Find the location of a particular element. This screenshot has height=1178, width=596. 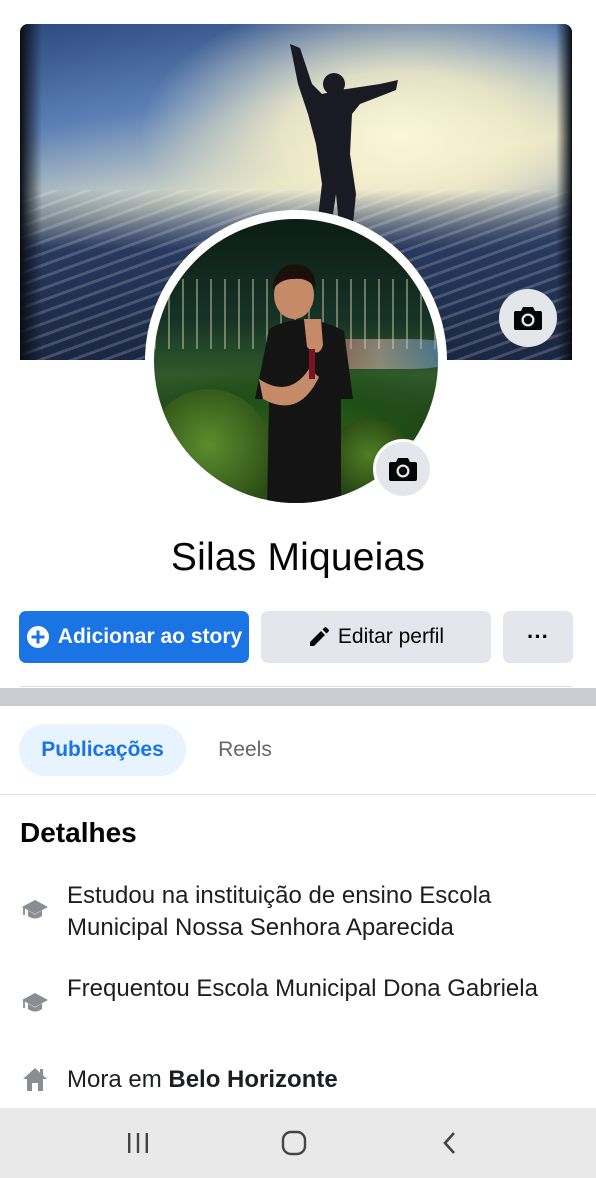

plus-circle-icon is located at coordinates (38, 637).